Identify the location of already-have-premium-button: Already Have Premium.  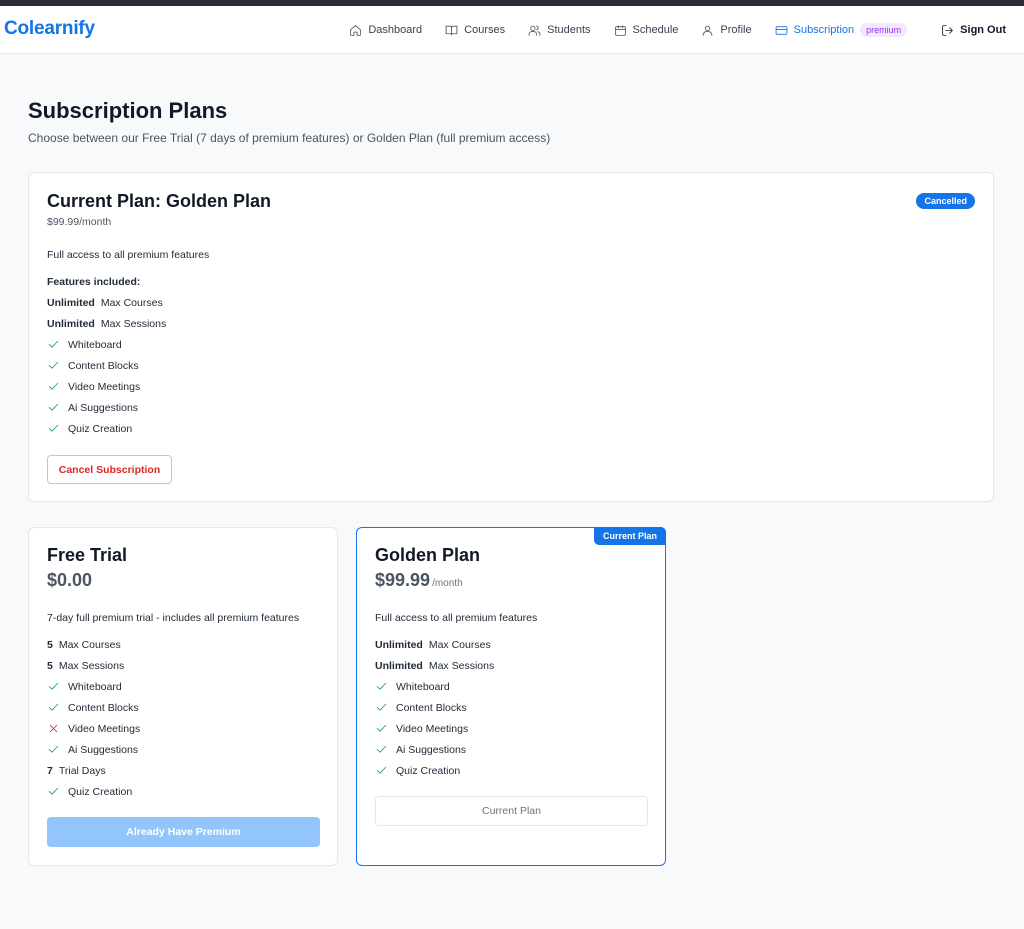
(183, 832).